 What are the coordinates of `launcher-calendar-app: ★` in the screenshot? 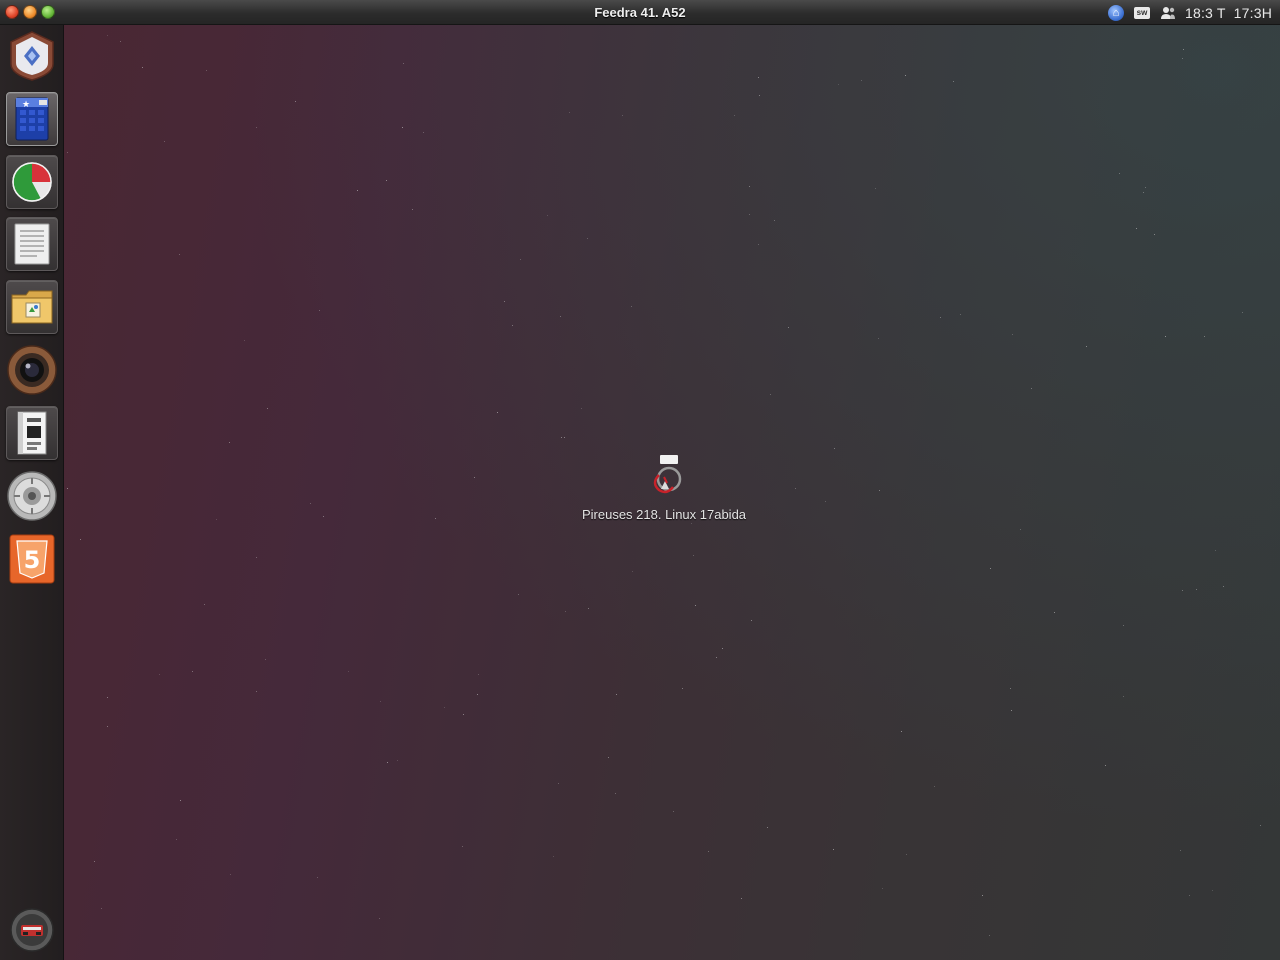 It's located at (32, 119).